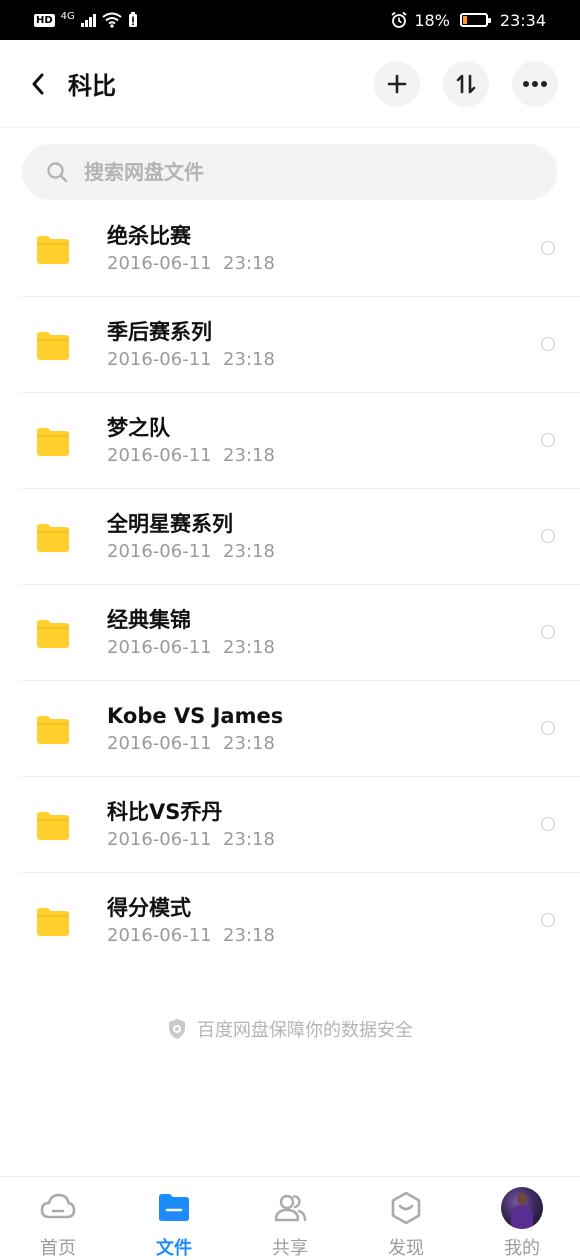 This screenshot has width=580, height=1260. I want to click on security-note: 百度网盘保障你的数据安全, so click(290, 1029).